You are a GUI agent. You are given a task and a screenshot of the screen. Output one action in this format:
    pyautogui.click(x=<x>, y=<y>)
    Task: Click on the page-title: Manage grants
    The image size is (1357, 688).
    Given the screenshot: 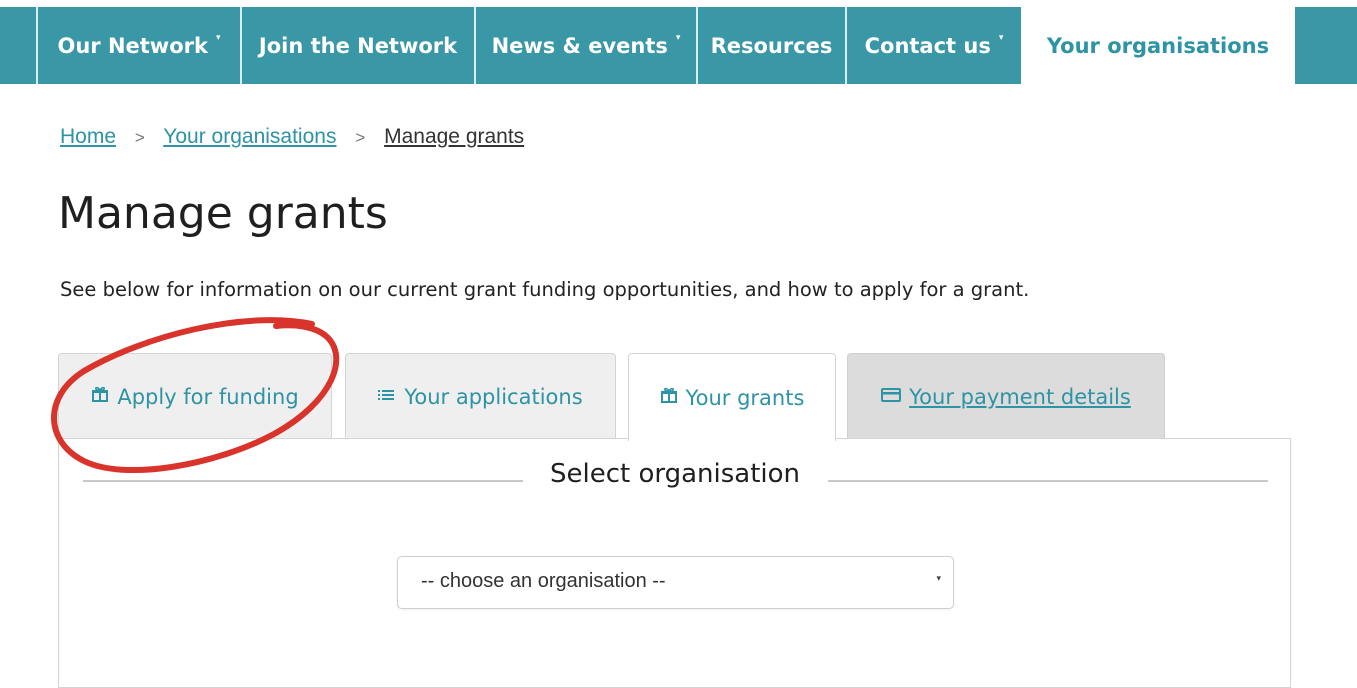 What is the action you would take?
    pyautogui.click(x=223, y=213)
    